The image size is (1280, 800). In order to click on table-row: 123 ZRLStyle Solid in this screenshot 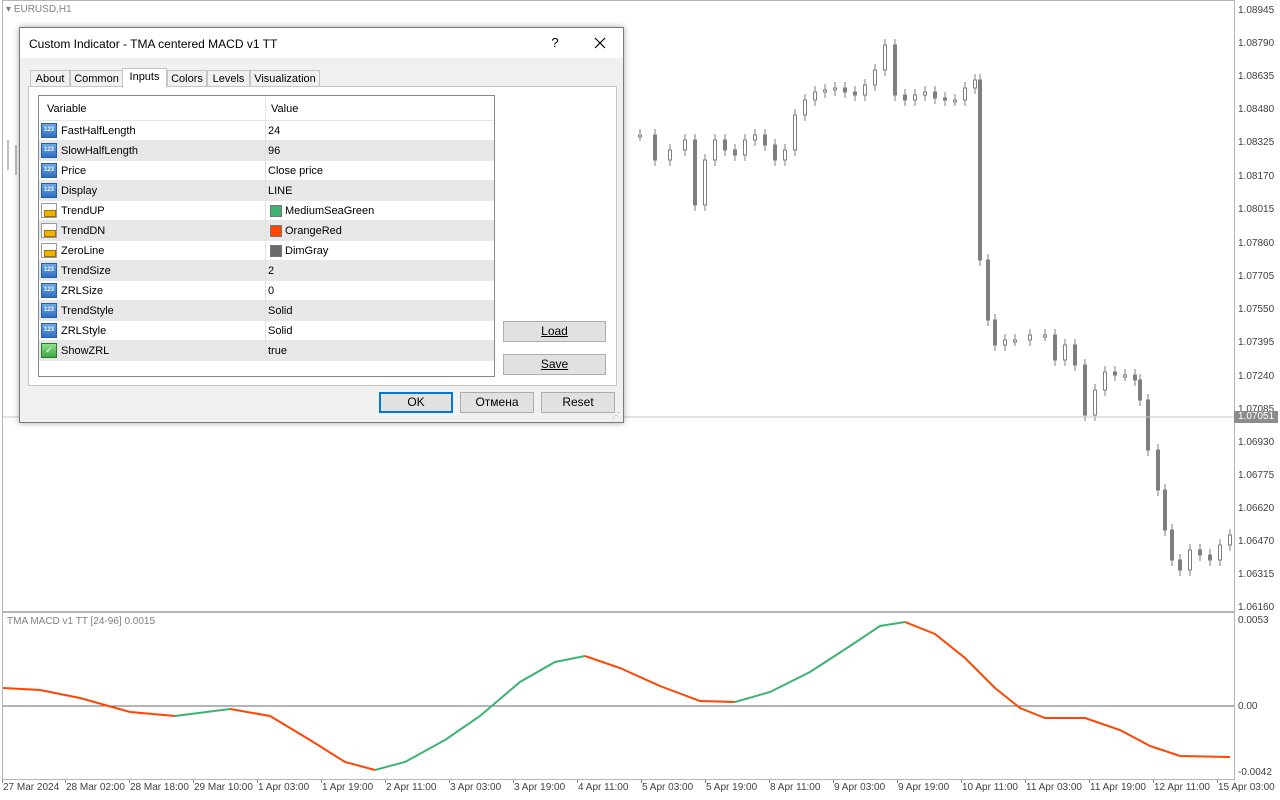, I will do `click(266, 331)`.